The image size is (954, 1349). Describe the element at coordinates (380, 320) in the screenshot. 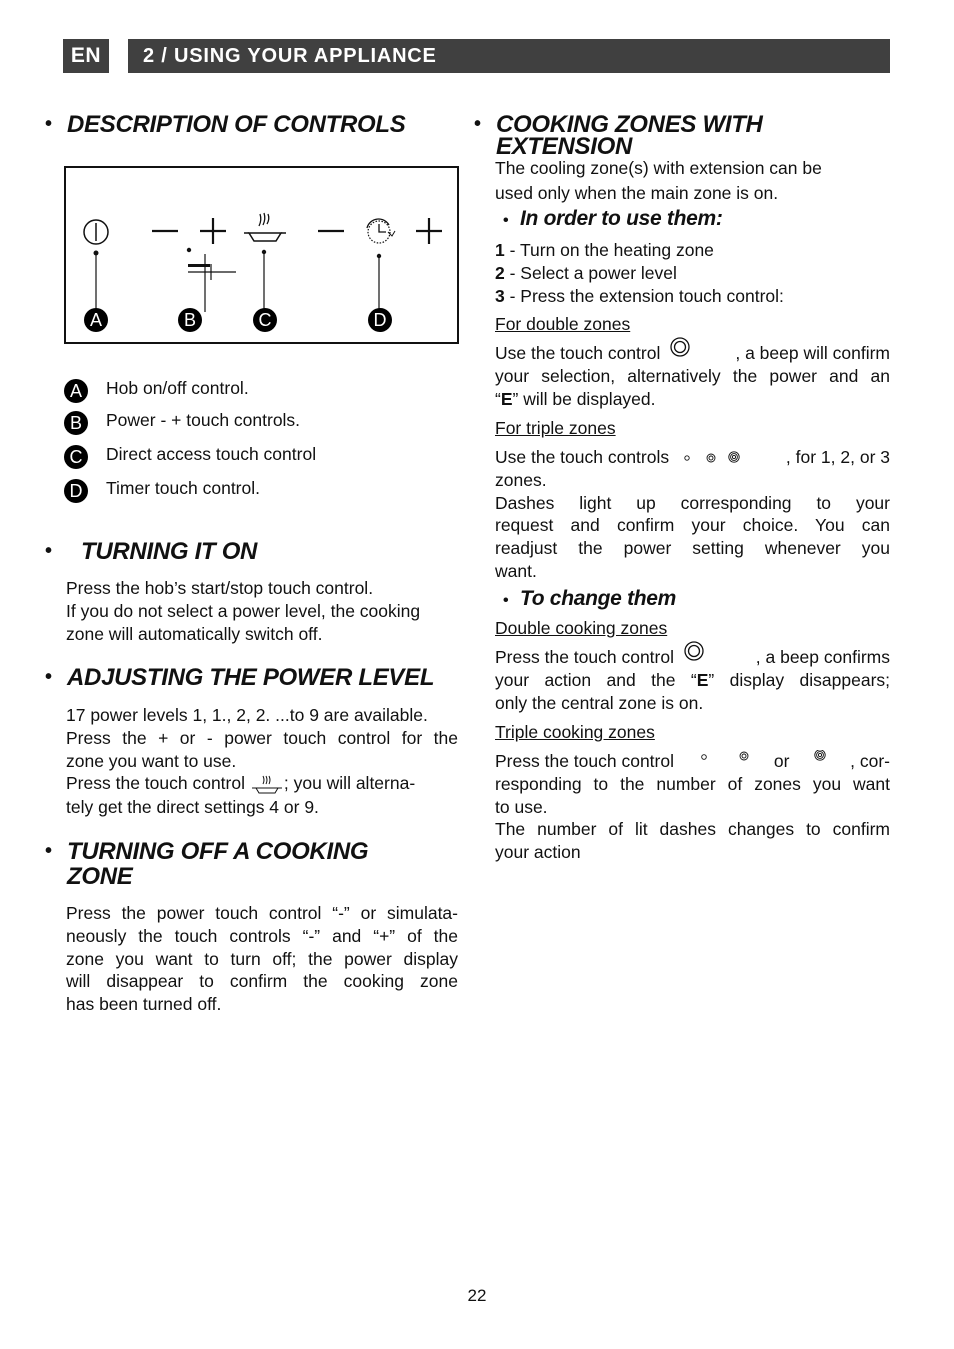

I see `label-badge-d: D` at that location.